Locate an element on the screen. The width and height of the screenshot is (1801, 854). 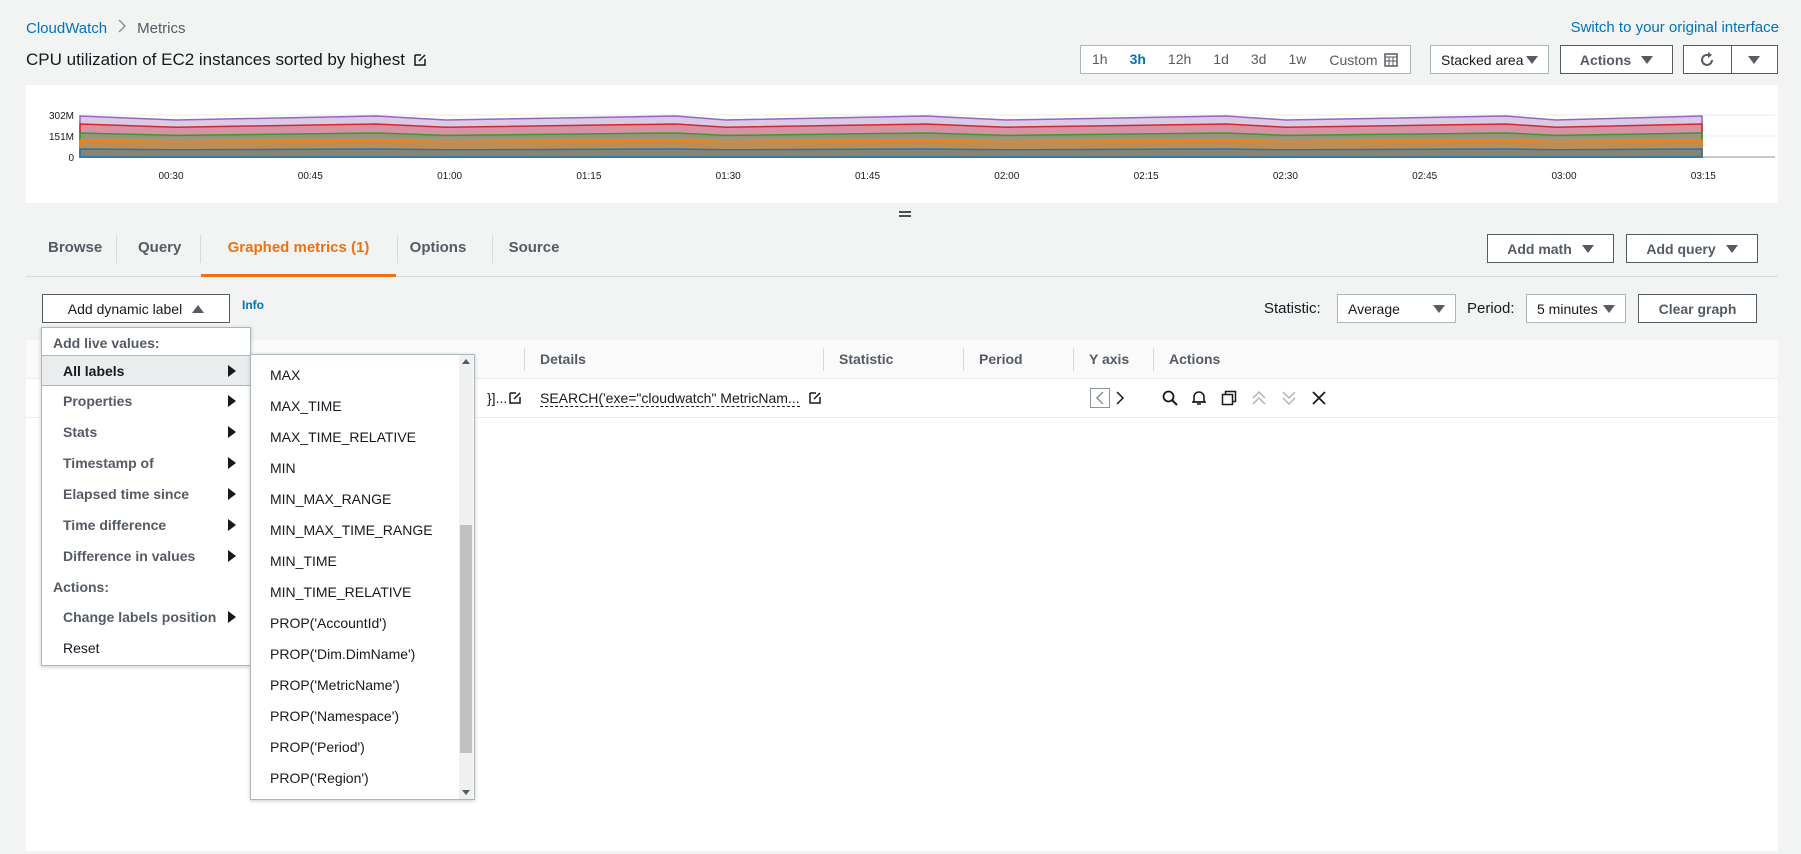
submenu-item-prop-period: PROP('Period') is located at coordinates (317, 747).